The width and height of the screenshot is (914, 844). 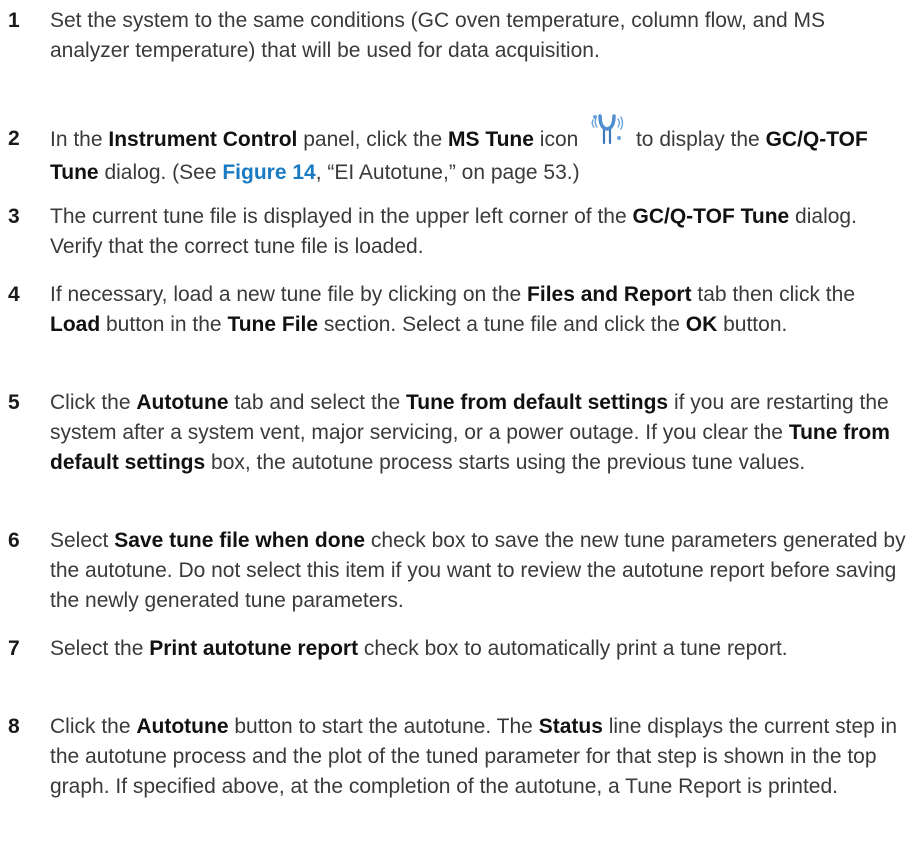 I want to click on ui-term: Load, so click(x=75, y=324).